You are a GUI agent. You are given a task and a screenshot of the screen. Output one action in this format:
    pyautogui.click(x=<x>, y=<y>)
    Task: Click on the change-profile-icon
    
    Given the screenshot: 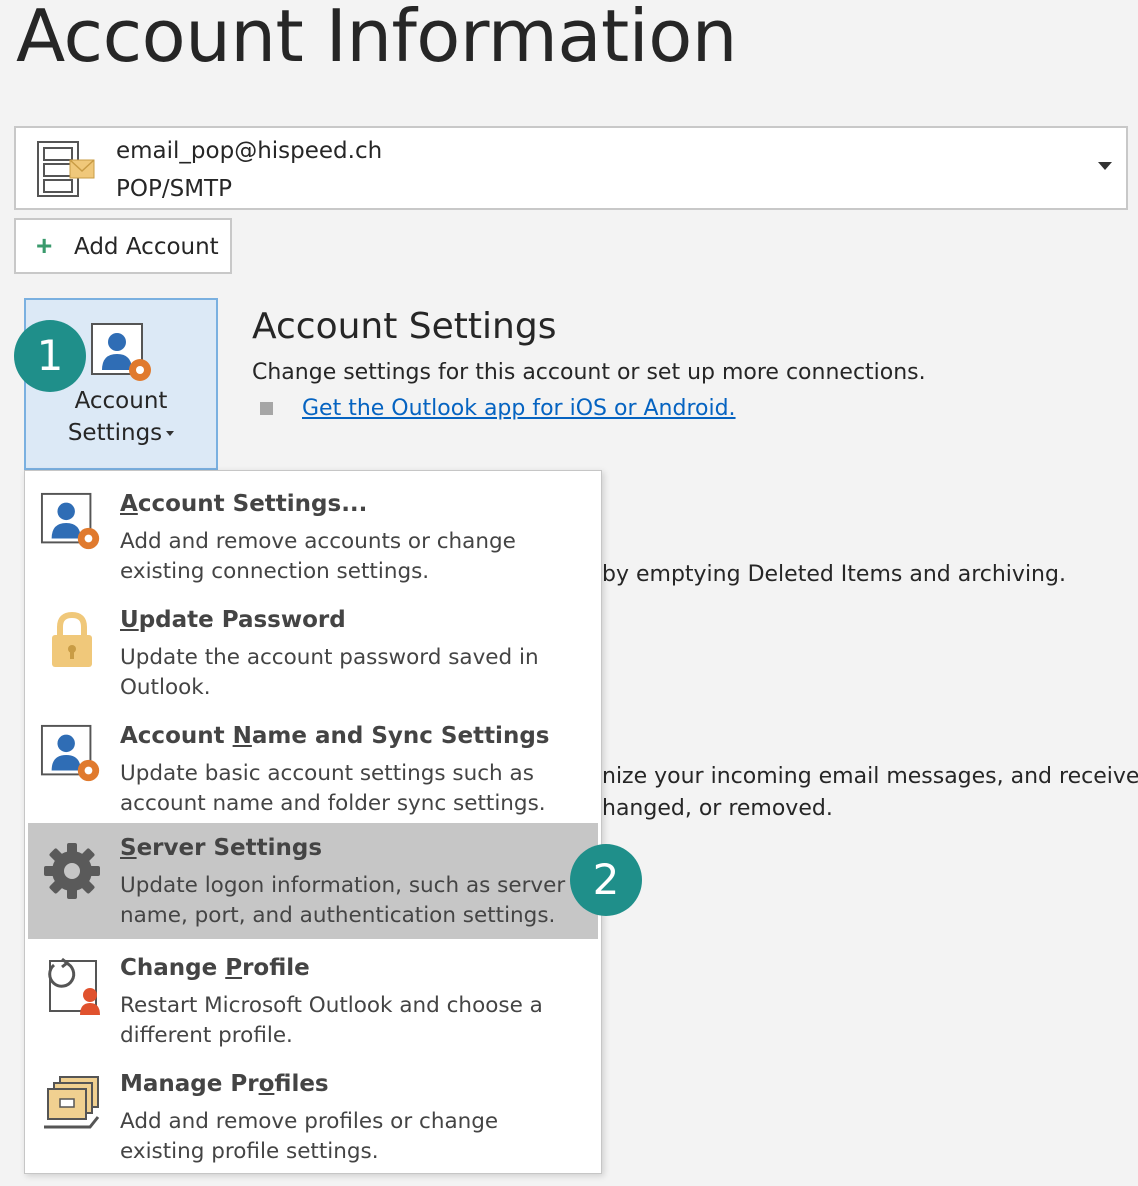 What is the action you would take?
    pyautogui.click(x=74, y=986)
    